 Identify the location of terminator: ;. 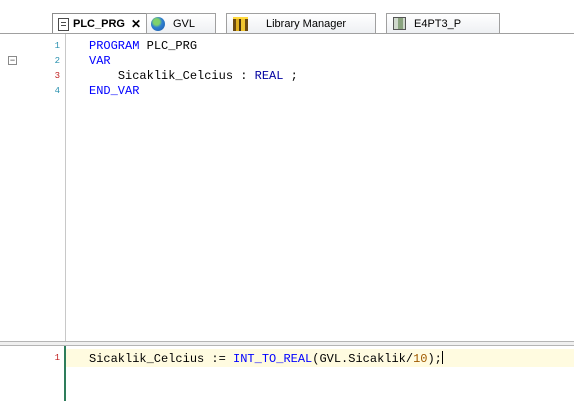
(290, 76).